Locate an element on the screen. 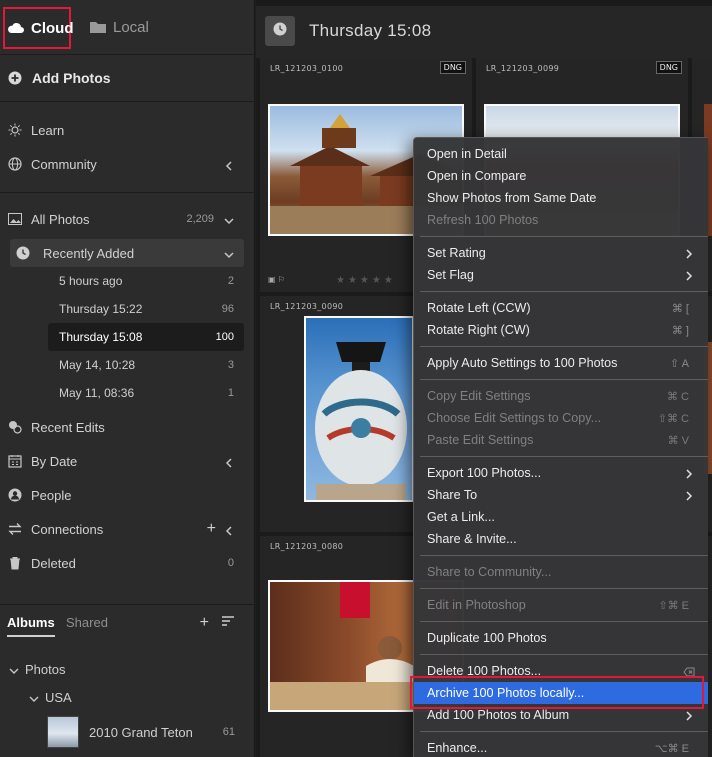 The image size is (712, 757). menu-item-label: Apply Auto Settings to 100 Photos is located at coordinates (522, 363).